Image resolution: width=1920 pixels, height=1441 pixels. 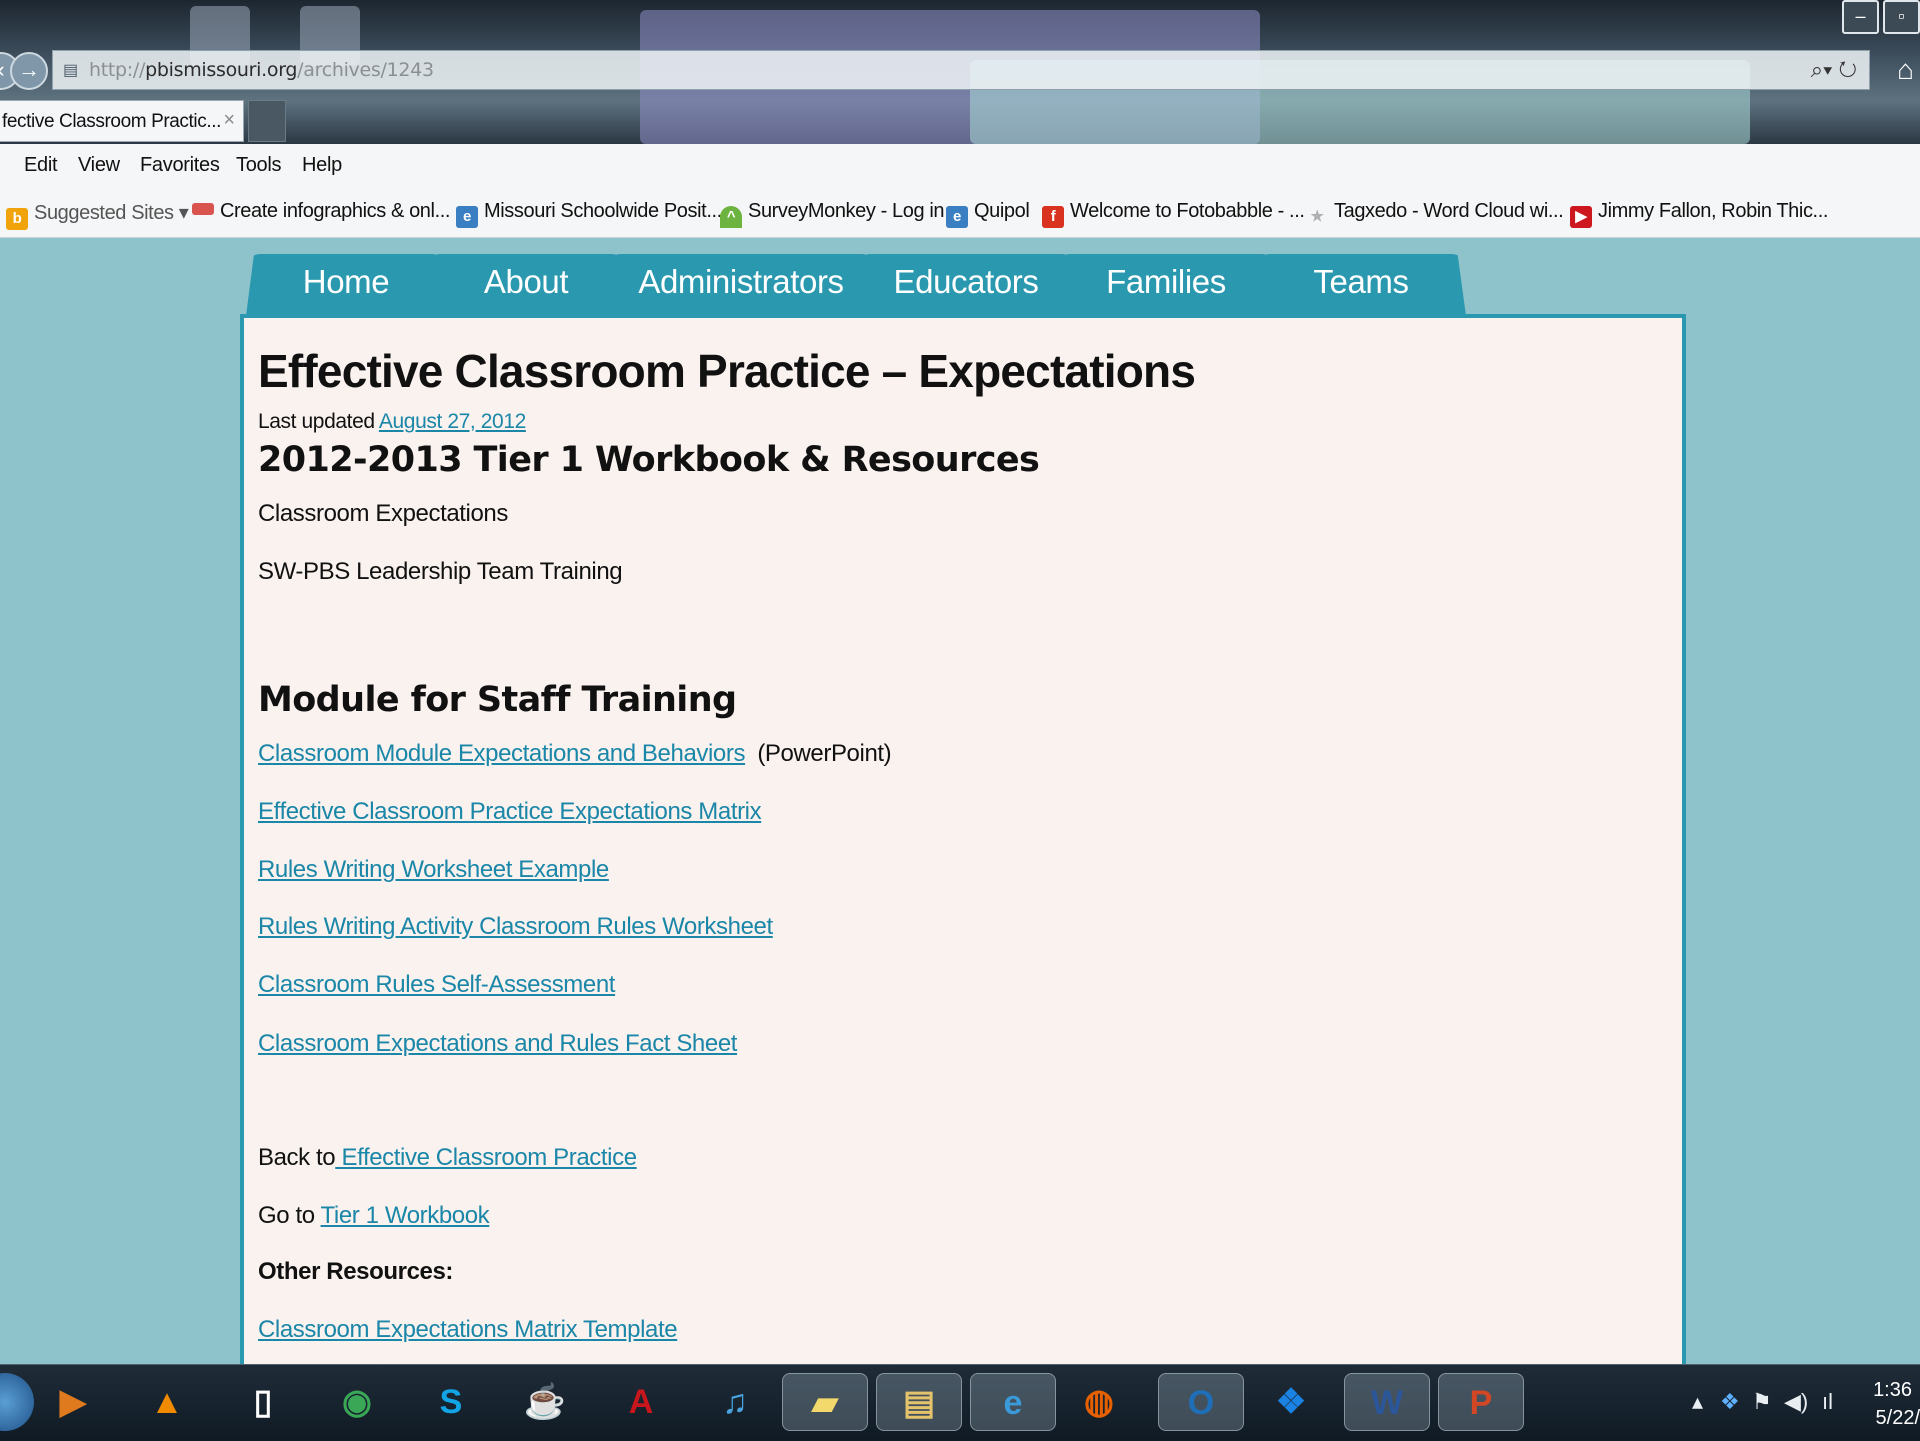 What do you see at coordinates (1730, 1402) in the screenshot?
I see `dropbox-tray-icon: ❖` at bounding box center [1730, 1402].